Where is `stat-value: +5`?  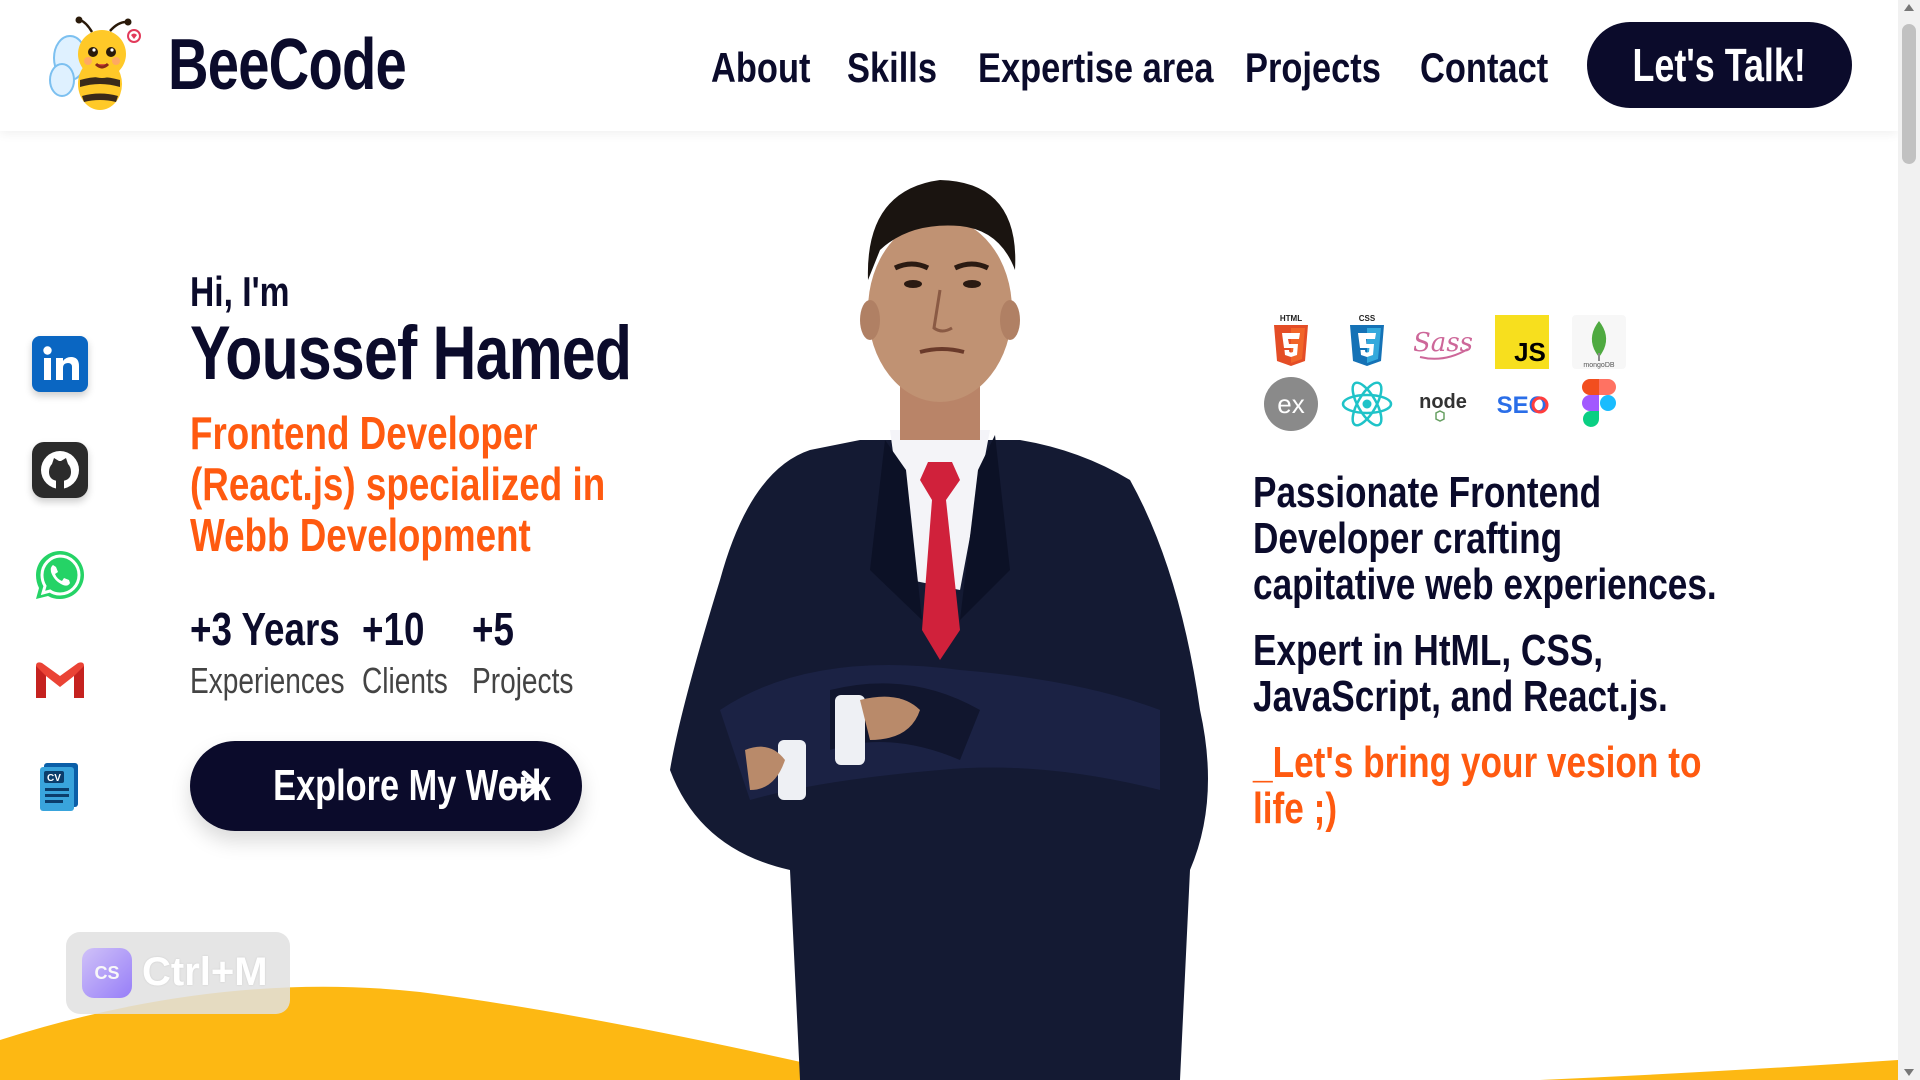 stat-value: +5 is located at coordinates (493, 629).